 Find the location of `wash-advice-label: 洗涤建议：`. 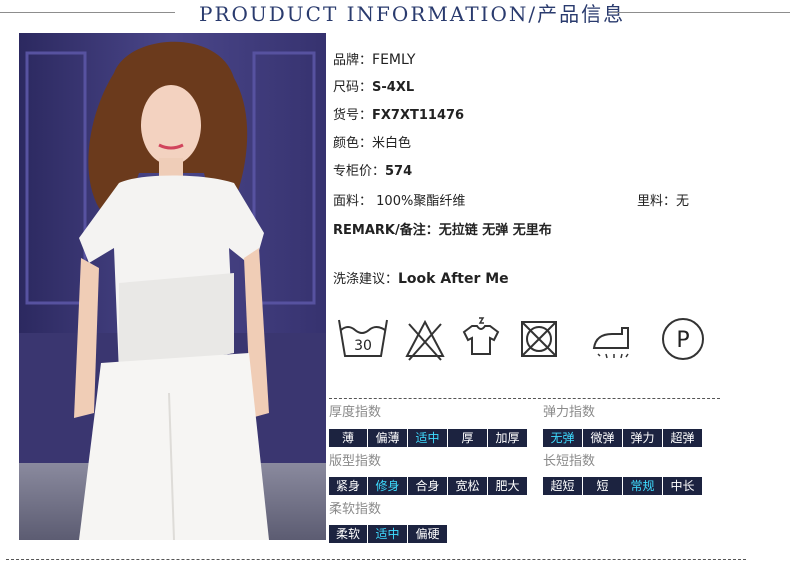

wash-advice-label: 洗涤建议： is located at coordinates (366, 279).